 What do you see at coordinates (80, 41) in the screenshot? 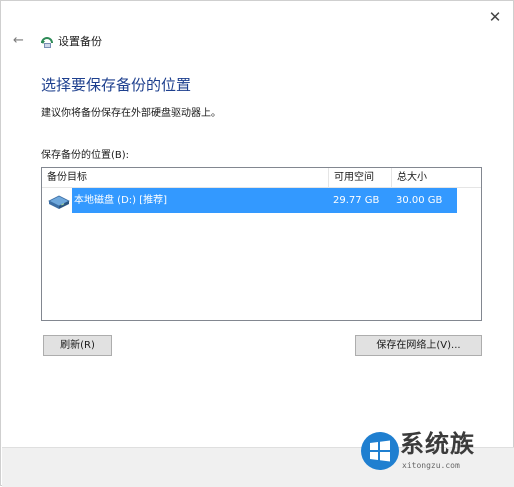
I see `window-title: 设置备份` at bounding box center [80, 41].